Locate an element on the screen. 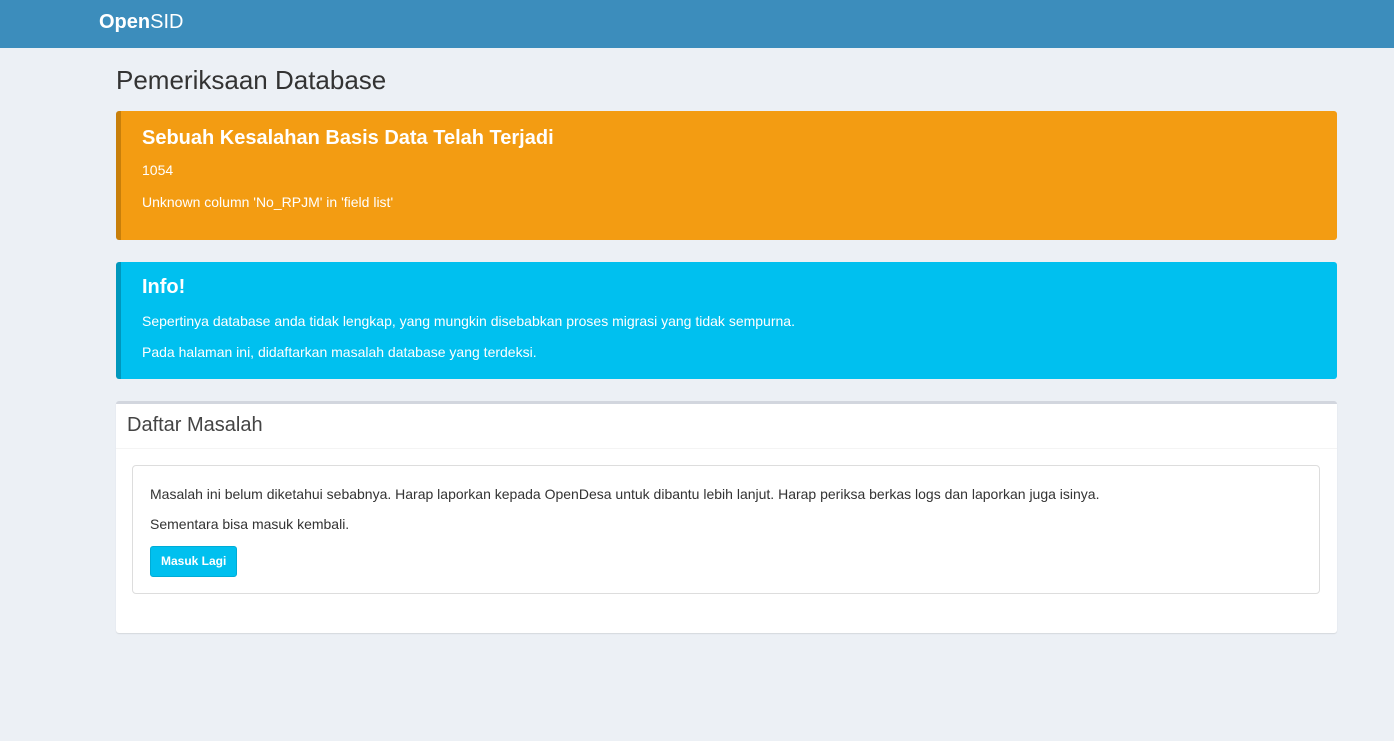  info-heading: Info! is located at coordinates (164, 287).